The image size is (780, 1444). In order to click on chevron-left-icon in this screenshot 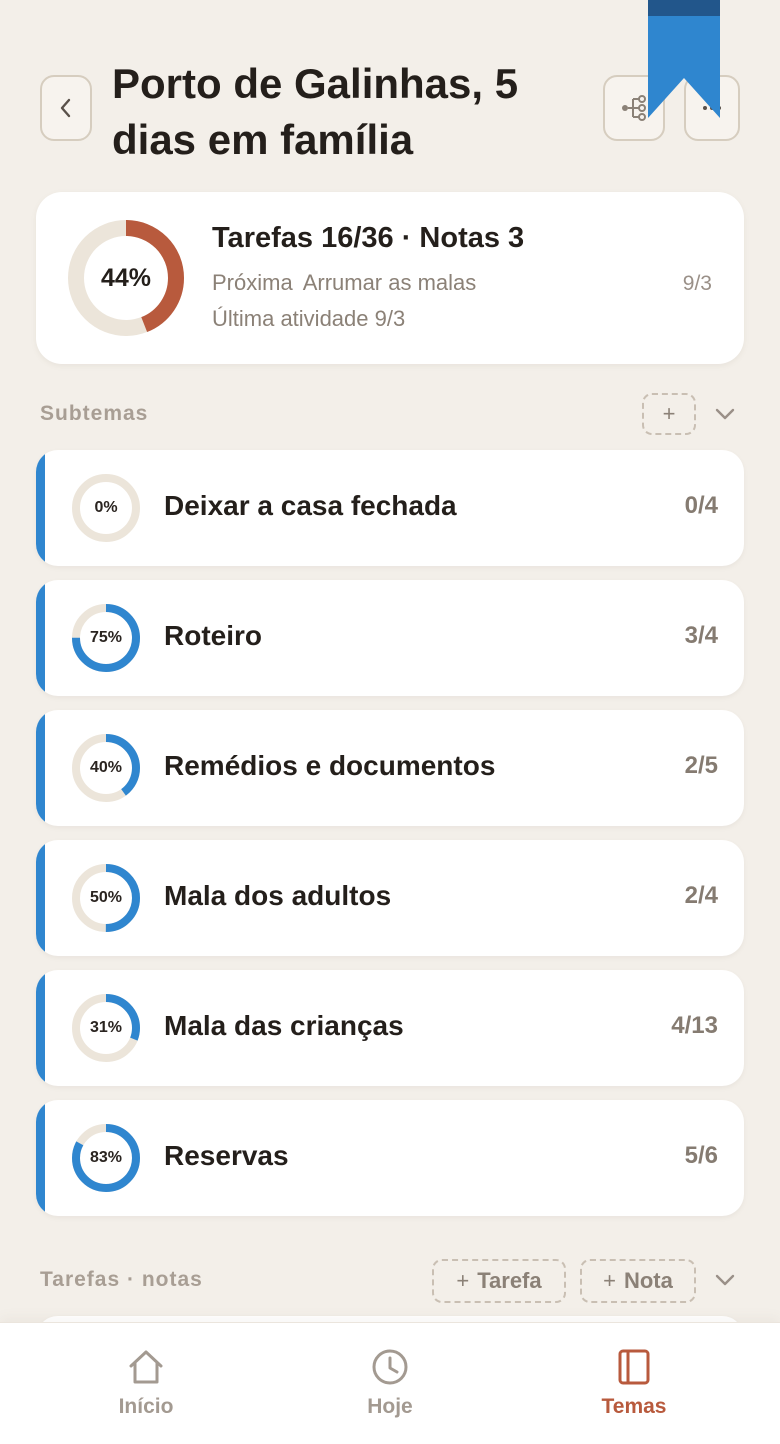, I will do `click(65, 108)`.